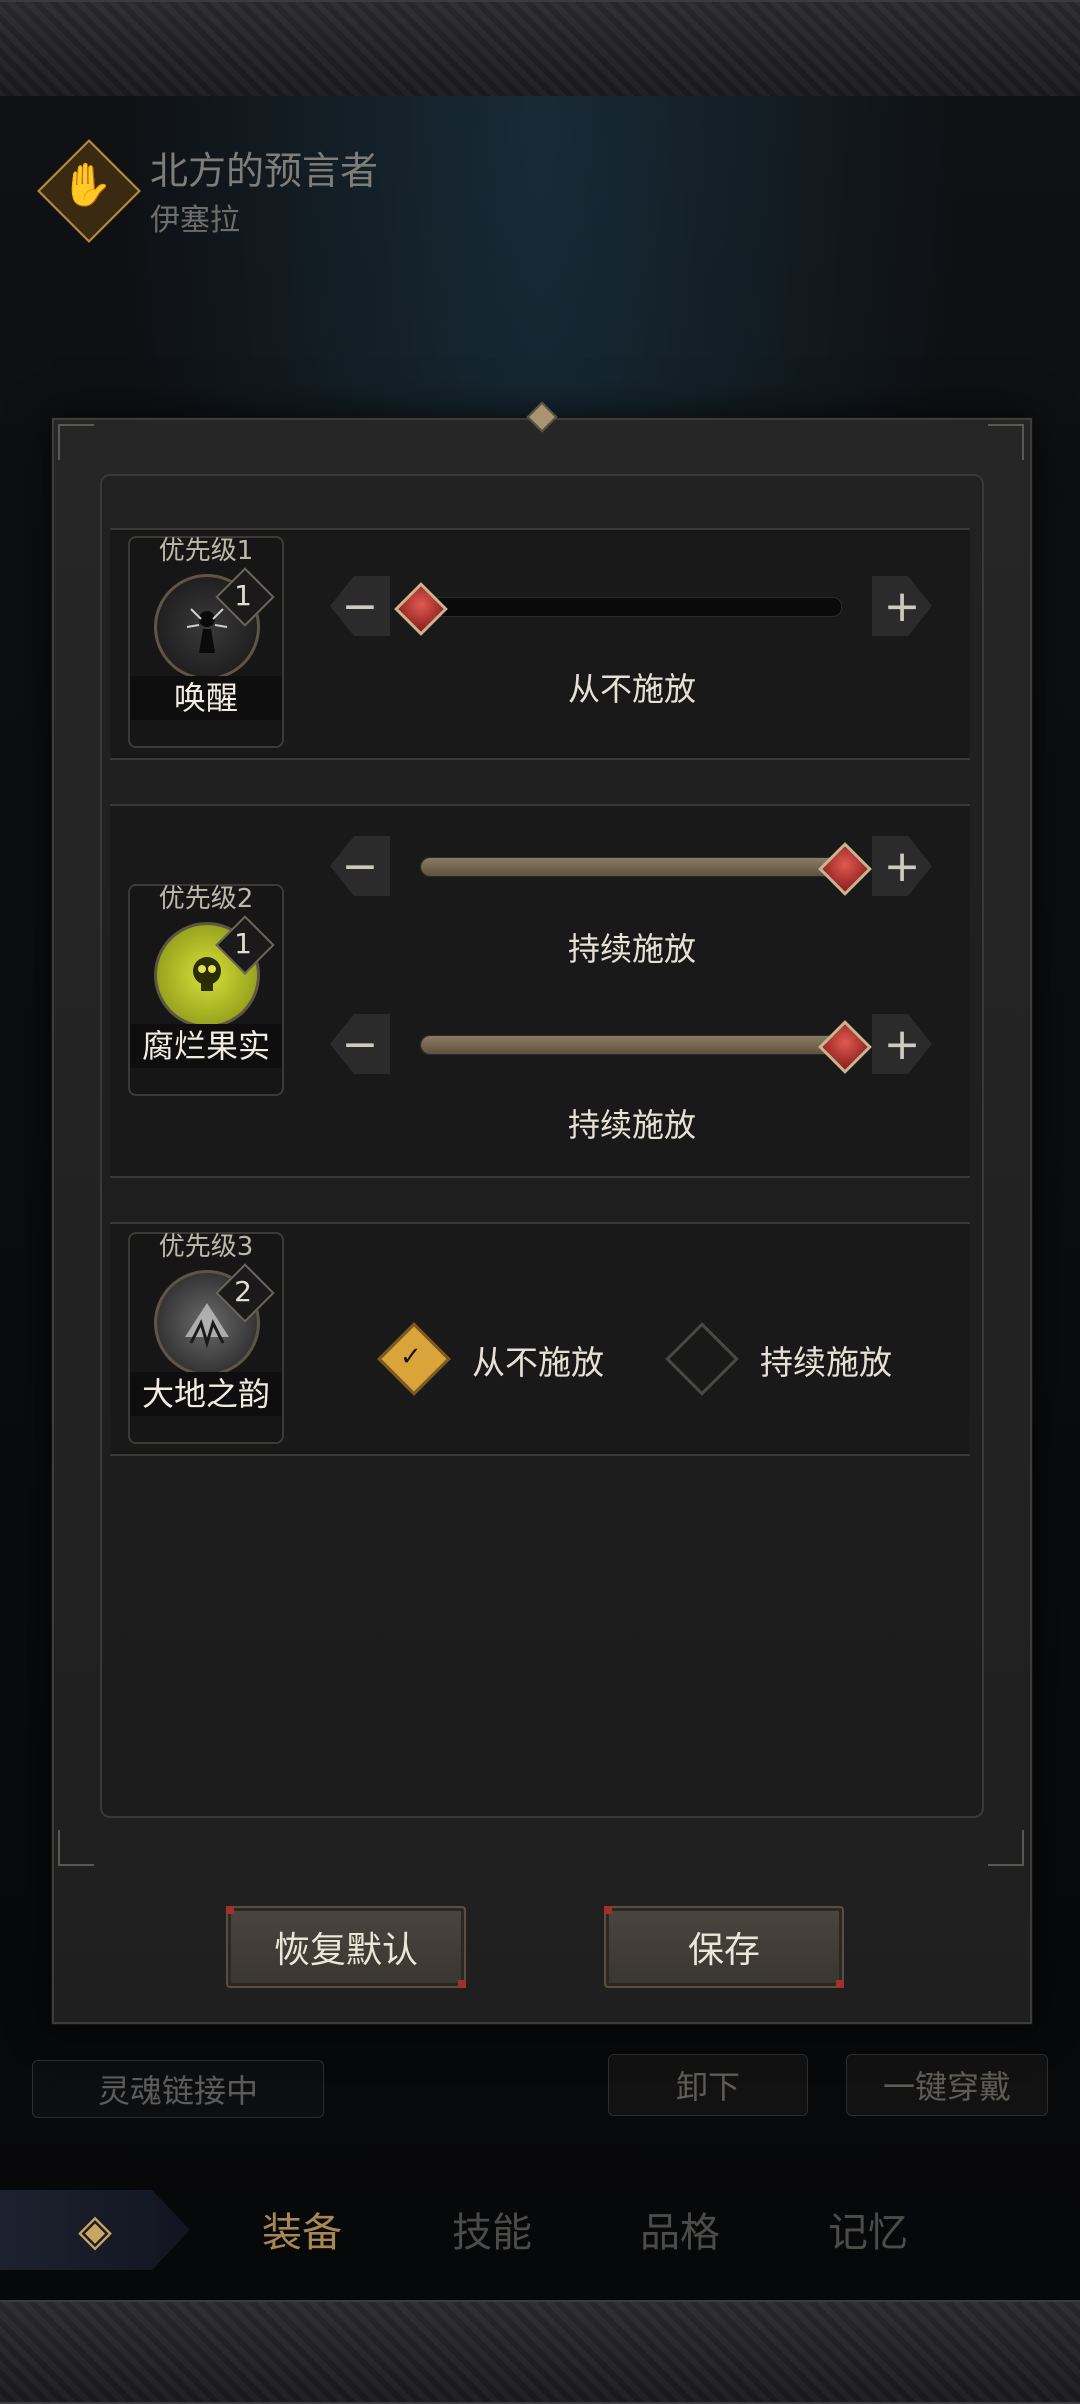 The image size is (1080, 2404). Describe the element at coordinates (540, 50) in the screenshot. I see `top-decor-bar` at that location.